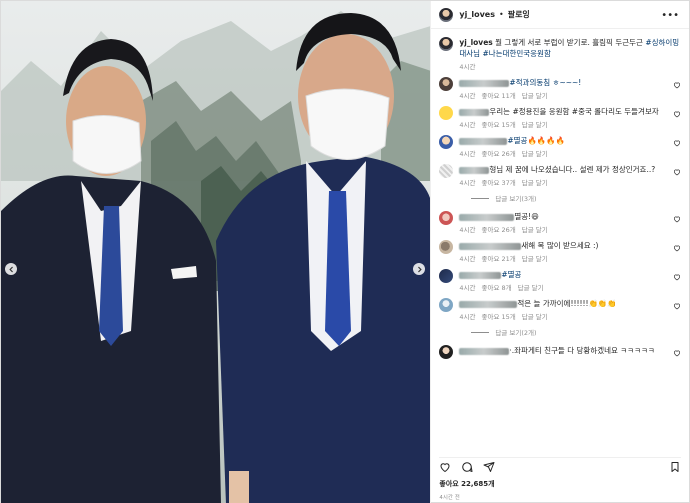 This screenshot has width=690, height=503. I want to click on comment-item: ·.좌파게티 친구들 다 당황하겠네요 ㅋㅋㅋㅋㅋ, so click(560, 352).